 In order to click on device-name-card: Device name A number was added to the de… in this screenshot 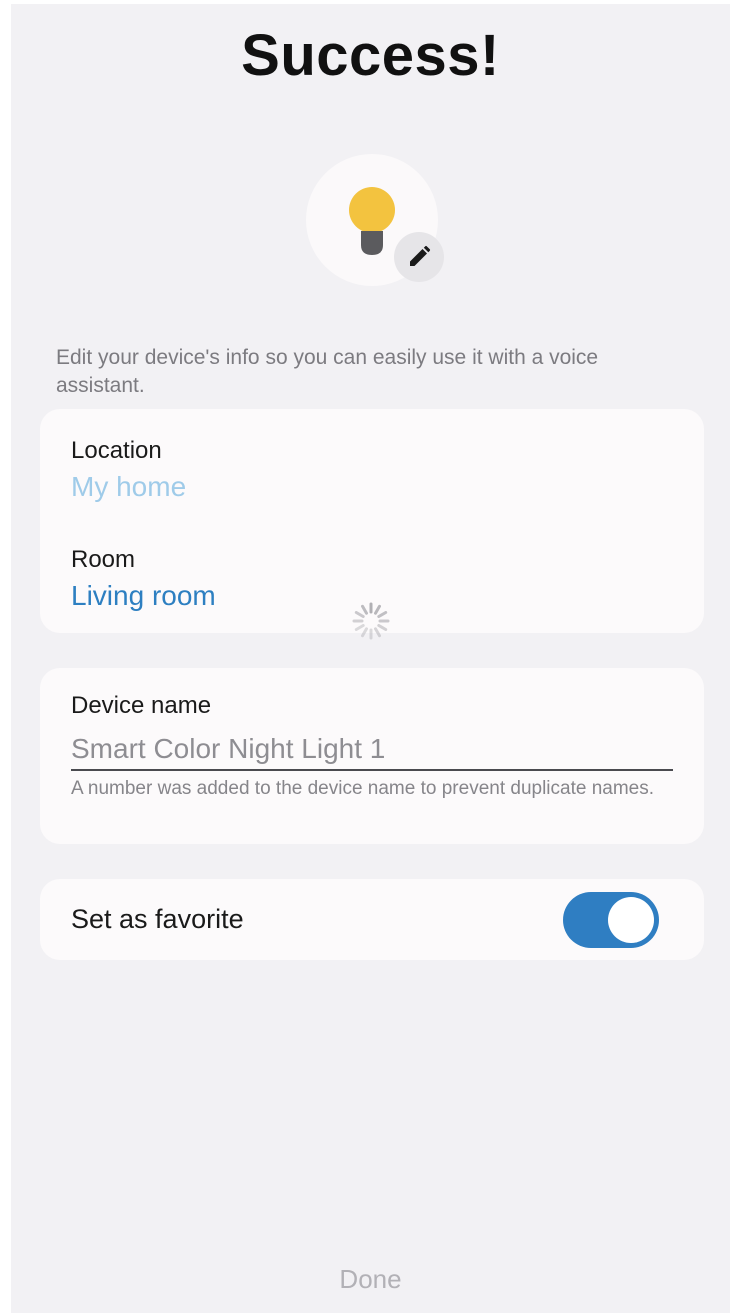, I will do `click(372, 756)`.